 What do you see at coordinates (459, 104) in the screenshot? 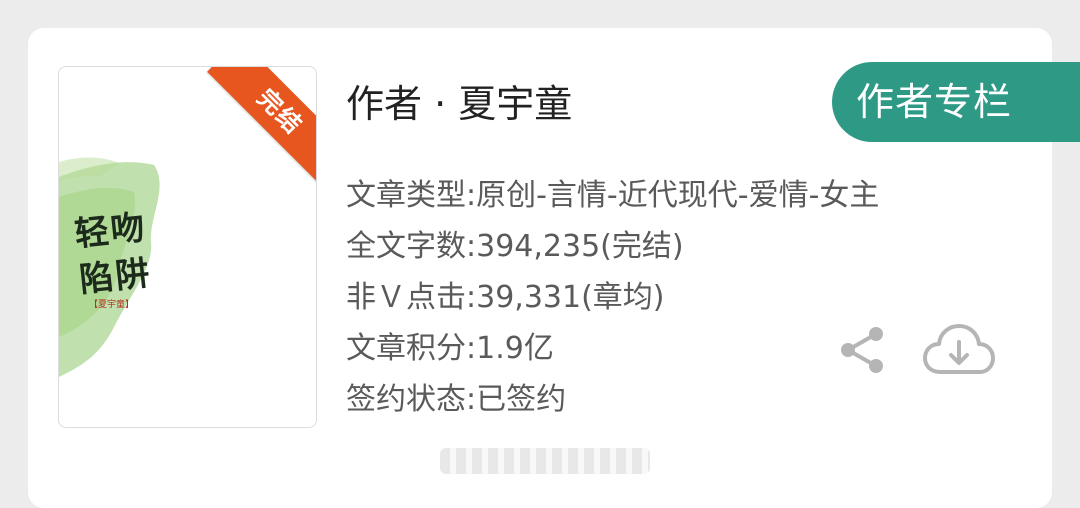
I see `author-title: 作者 · 夏宇童` at bounding box center [459, 104].